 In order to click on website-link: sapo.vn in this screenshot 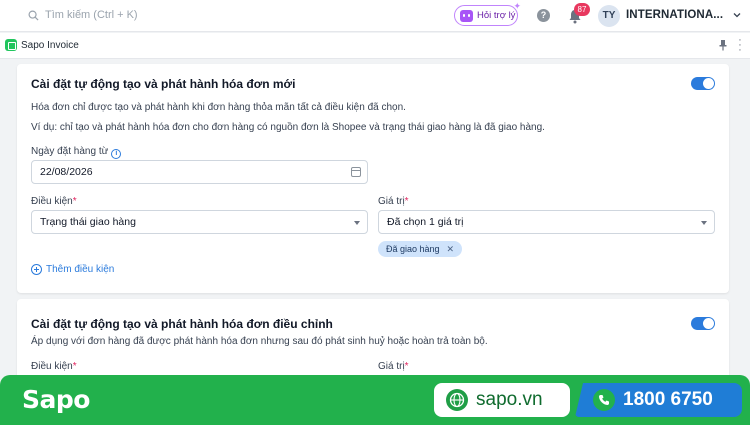, I will do `click(502, 400)`.